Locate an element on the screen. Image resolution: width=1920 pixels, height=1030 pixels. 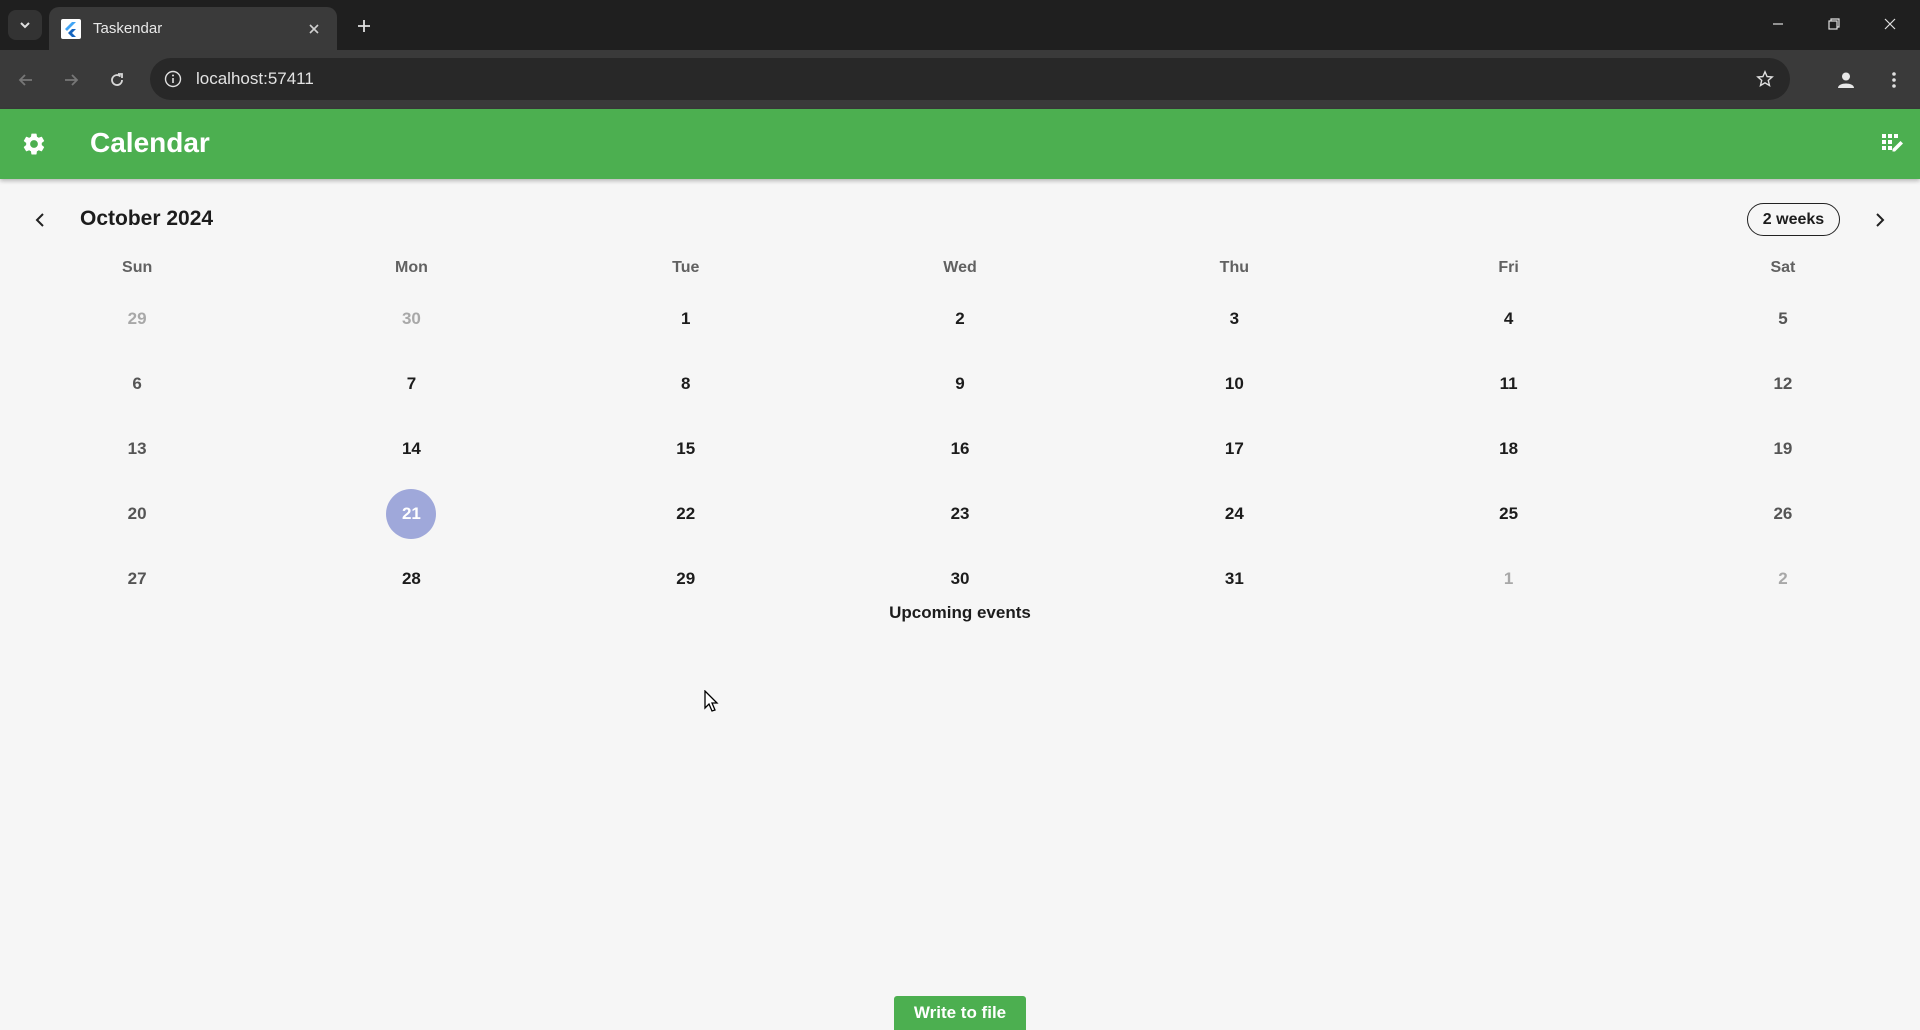
calendar-day: 22 is located at coordinates (686, 513).